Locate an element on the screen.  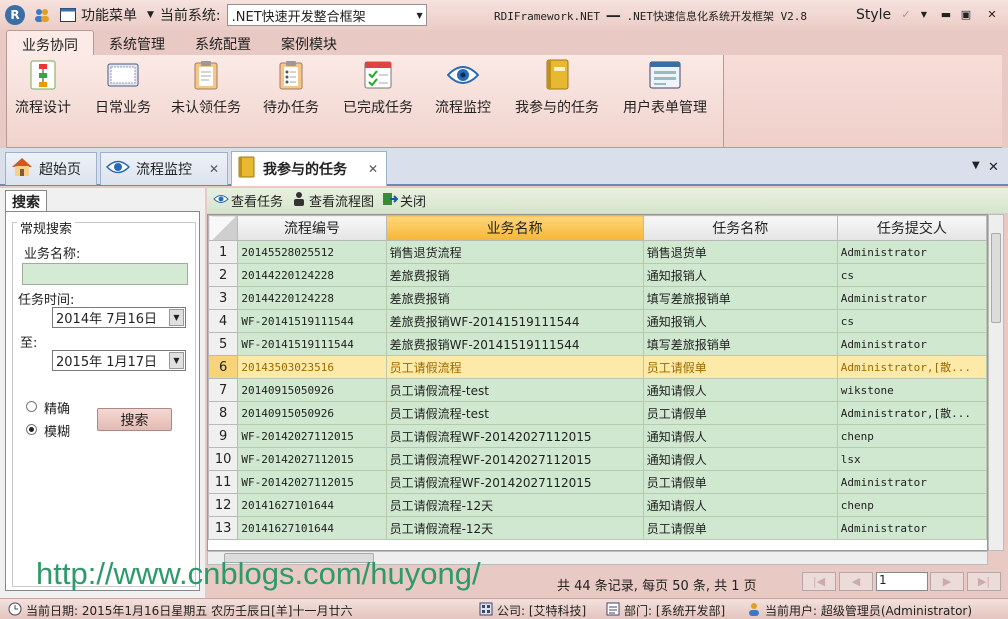
row-number: 11 is located at coordinates (223, 482).